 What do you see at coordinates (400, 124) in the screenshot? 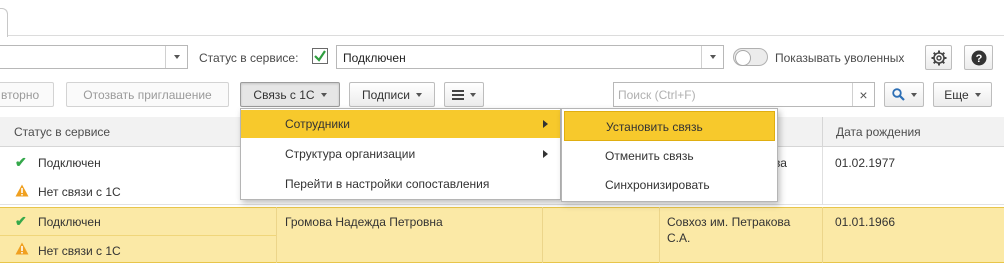
I see `menu-item-employees: Сотрудники` at bounding box center [400, 124].